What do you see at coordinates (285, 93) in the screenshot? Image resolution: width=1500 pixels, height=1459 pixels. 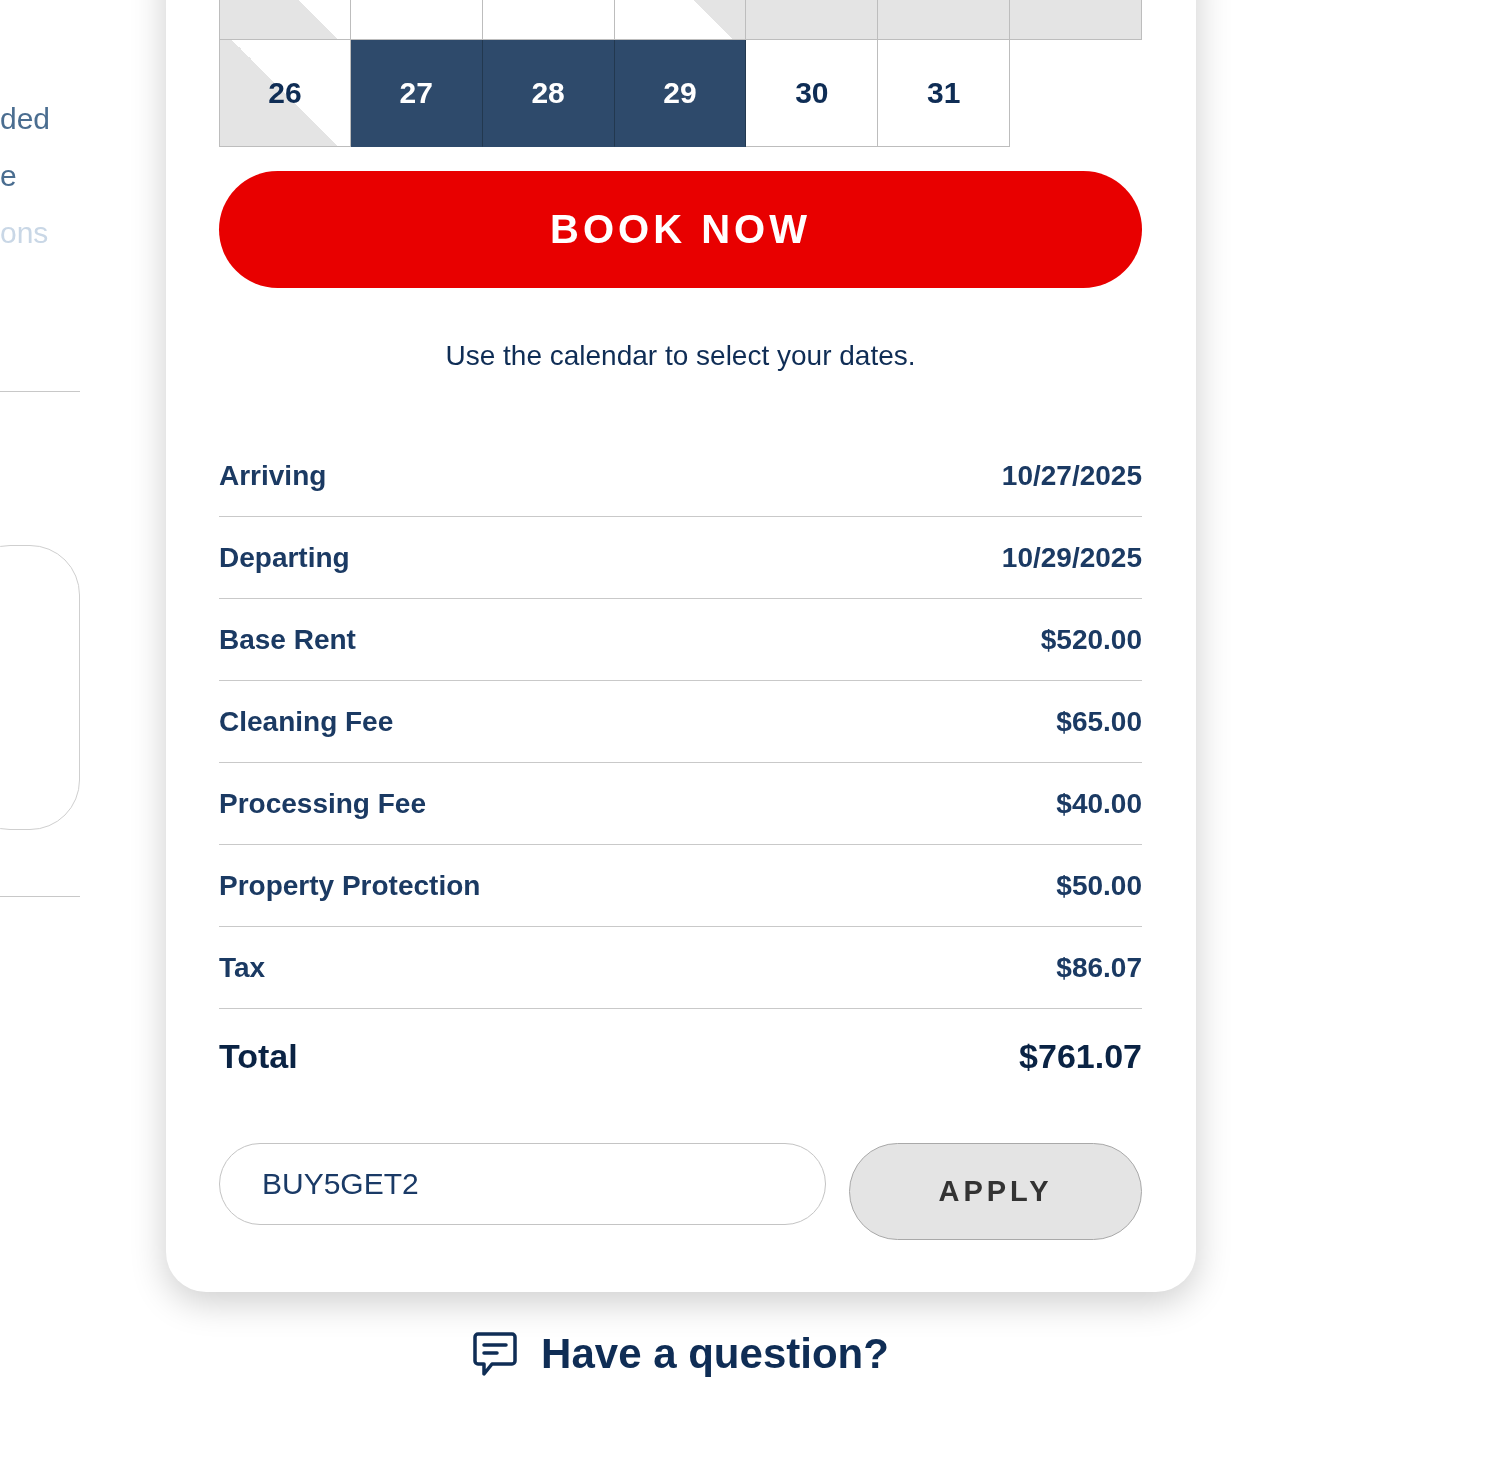 I see `calendar-day: 26` at bounding box center [285, 93].